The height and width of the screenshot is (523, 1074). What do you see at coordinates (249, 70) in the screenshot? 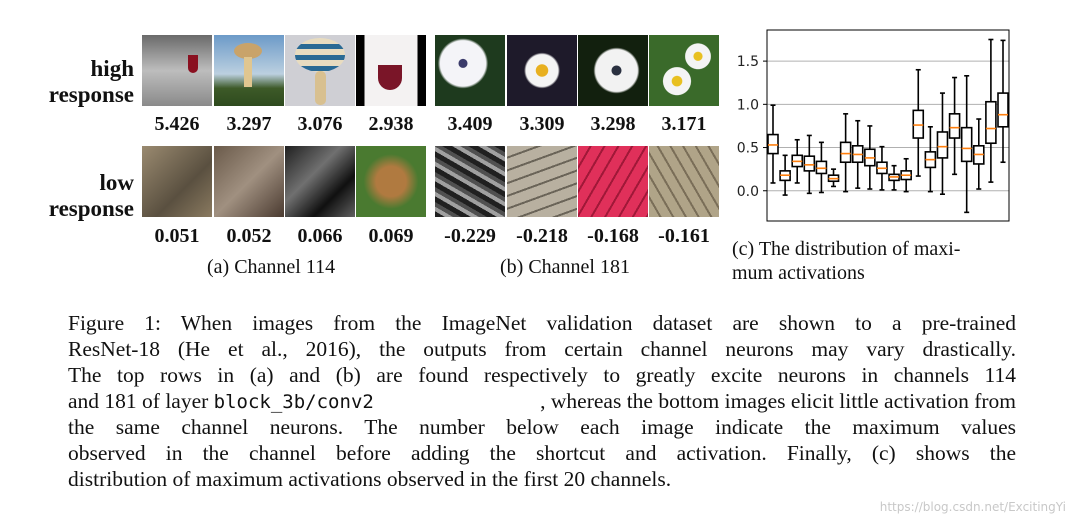
I see `image-water-tower` at bounding box center [249, 70].